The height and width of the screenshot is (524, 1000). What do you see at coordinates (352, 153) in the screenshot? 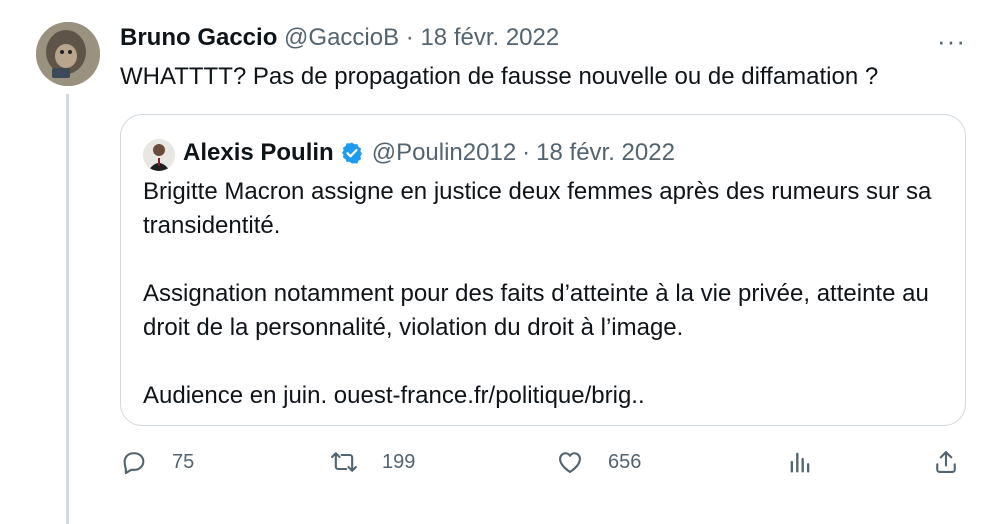
I see `verified-badge-icon` at bounding box center [352, 153].